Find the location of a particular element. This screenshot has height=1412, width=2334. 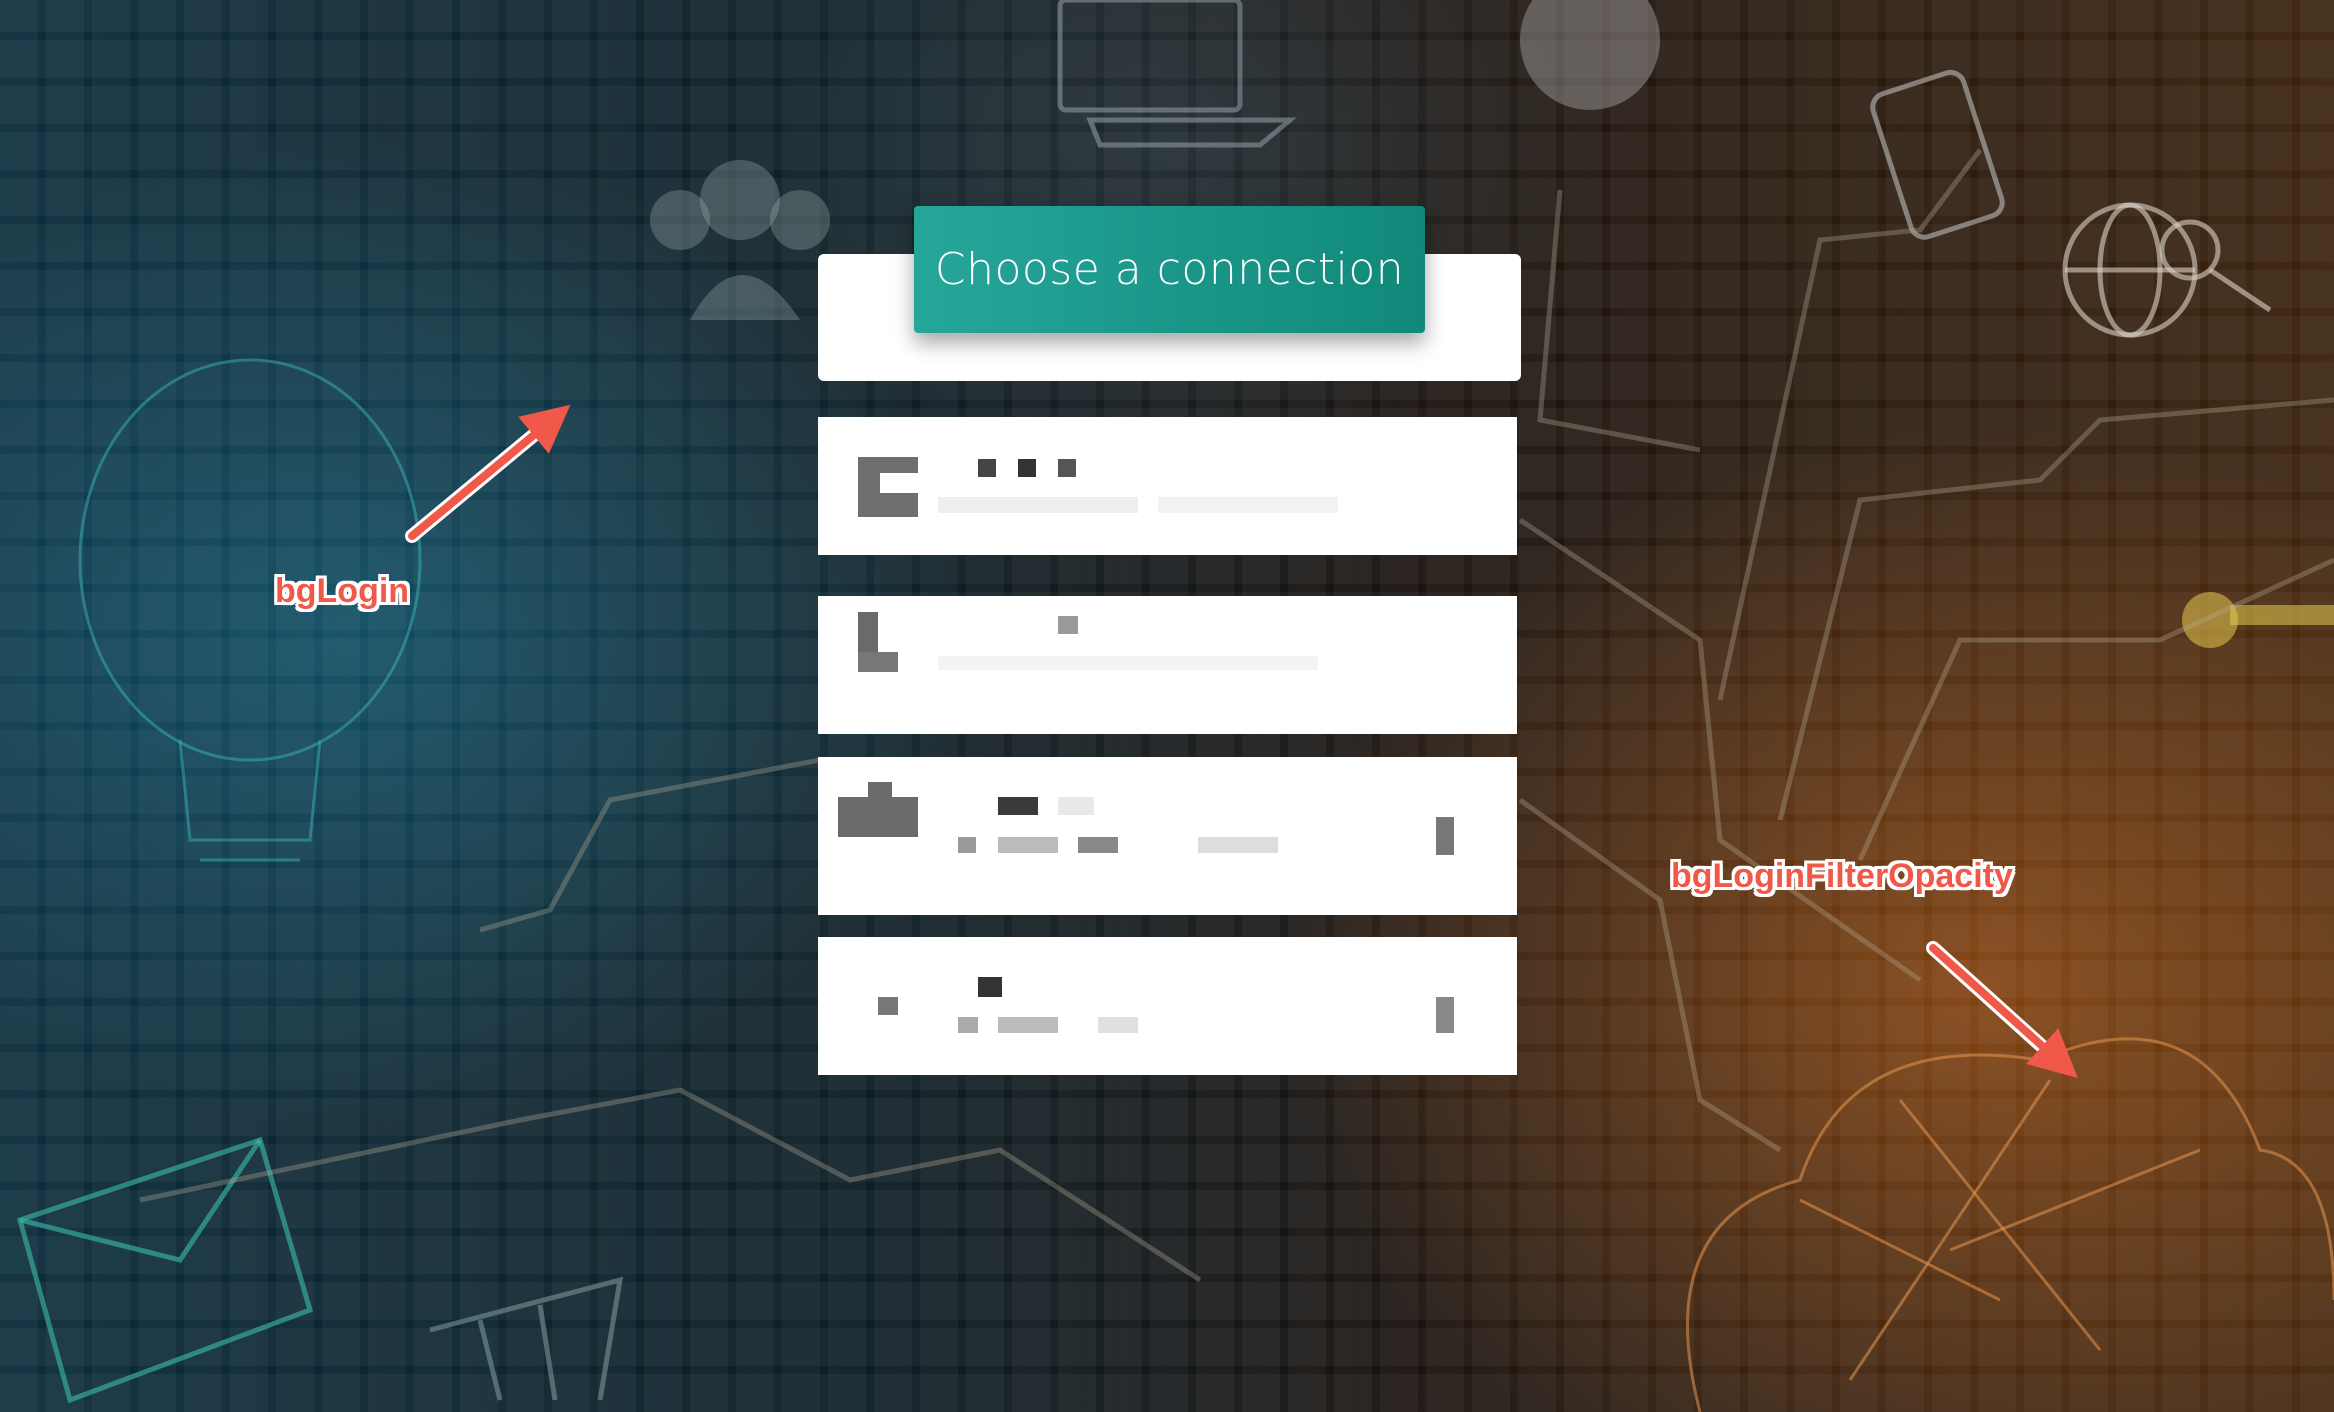

arrow-bglogin is located at coordinates (489, 472).